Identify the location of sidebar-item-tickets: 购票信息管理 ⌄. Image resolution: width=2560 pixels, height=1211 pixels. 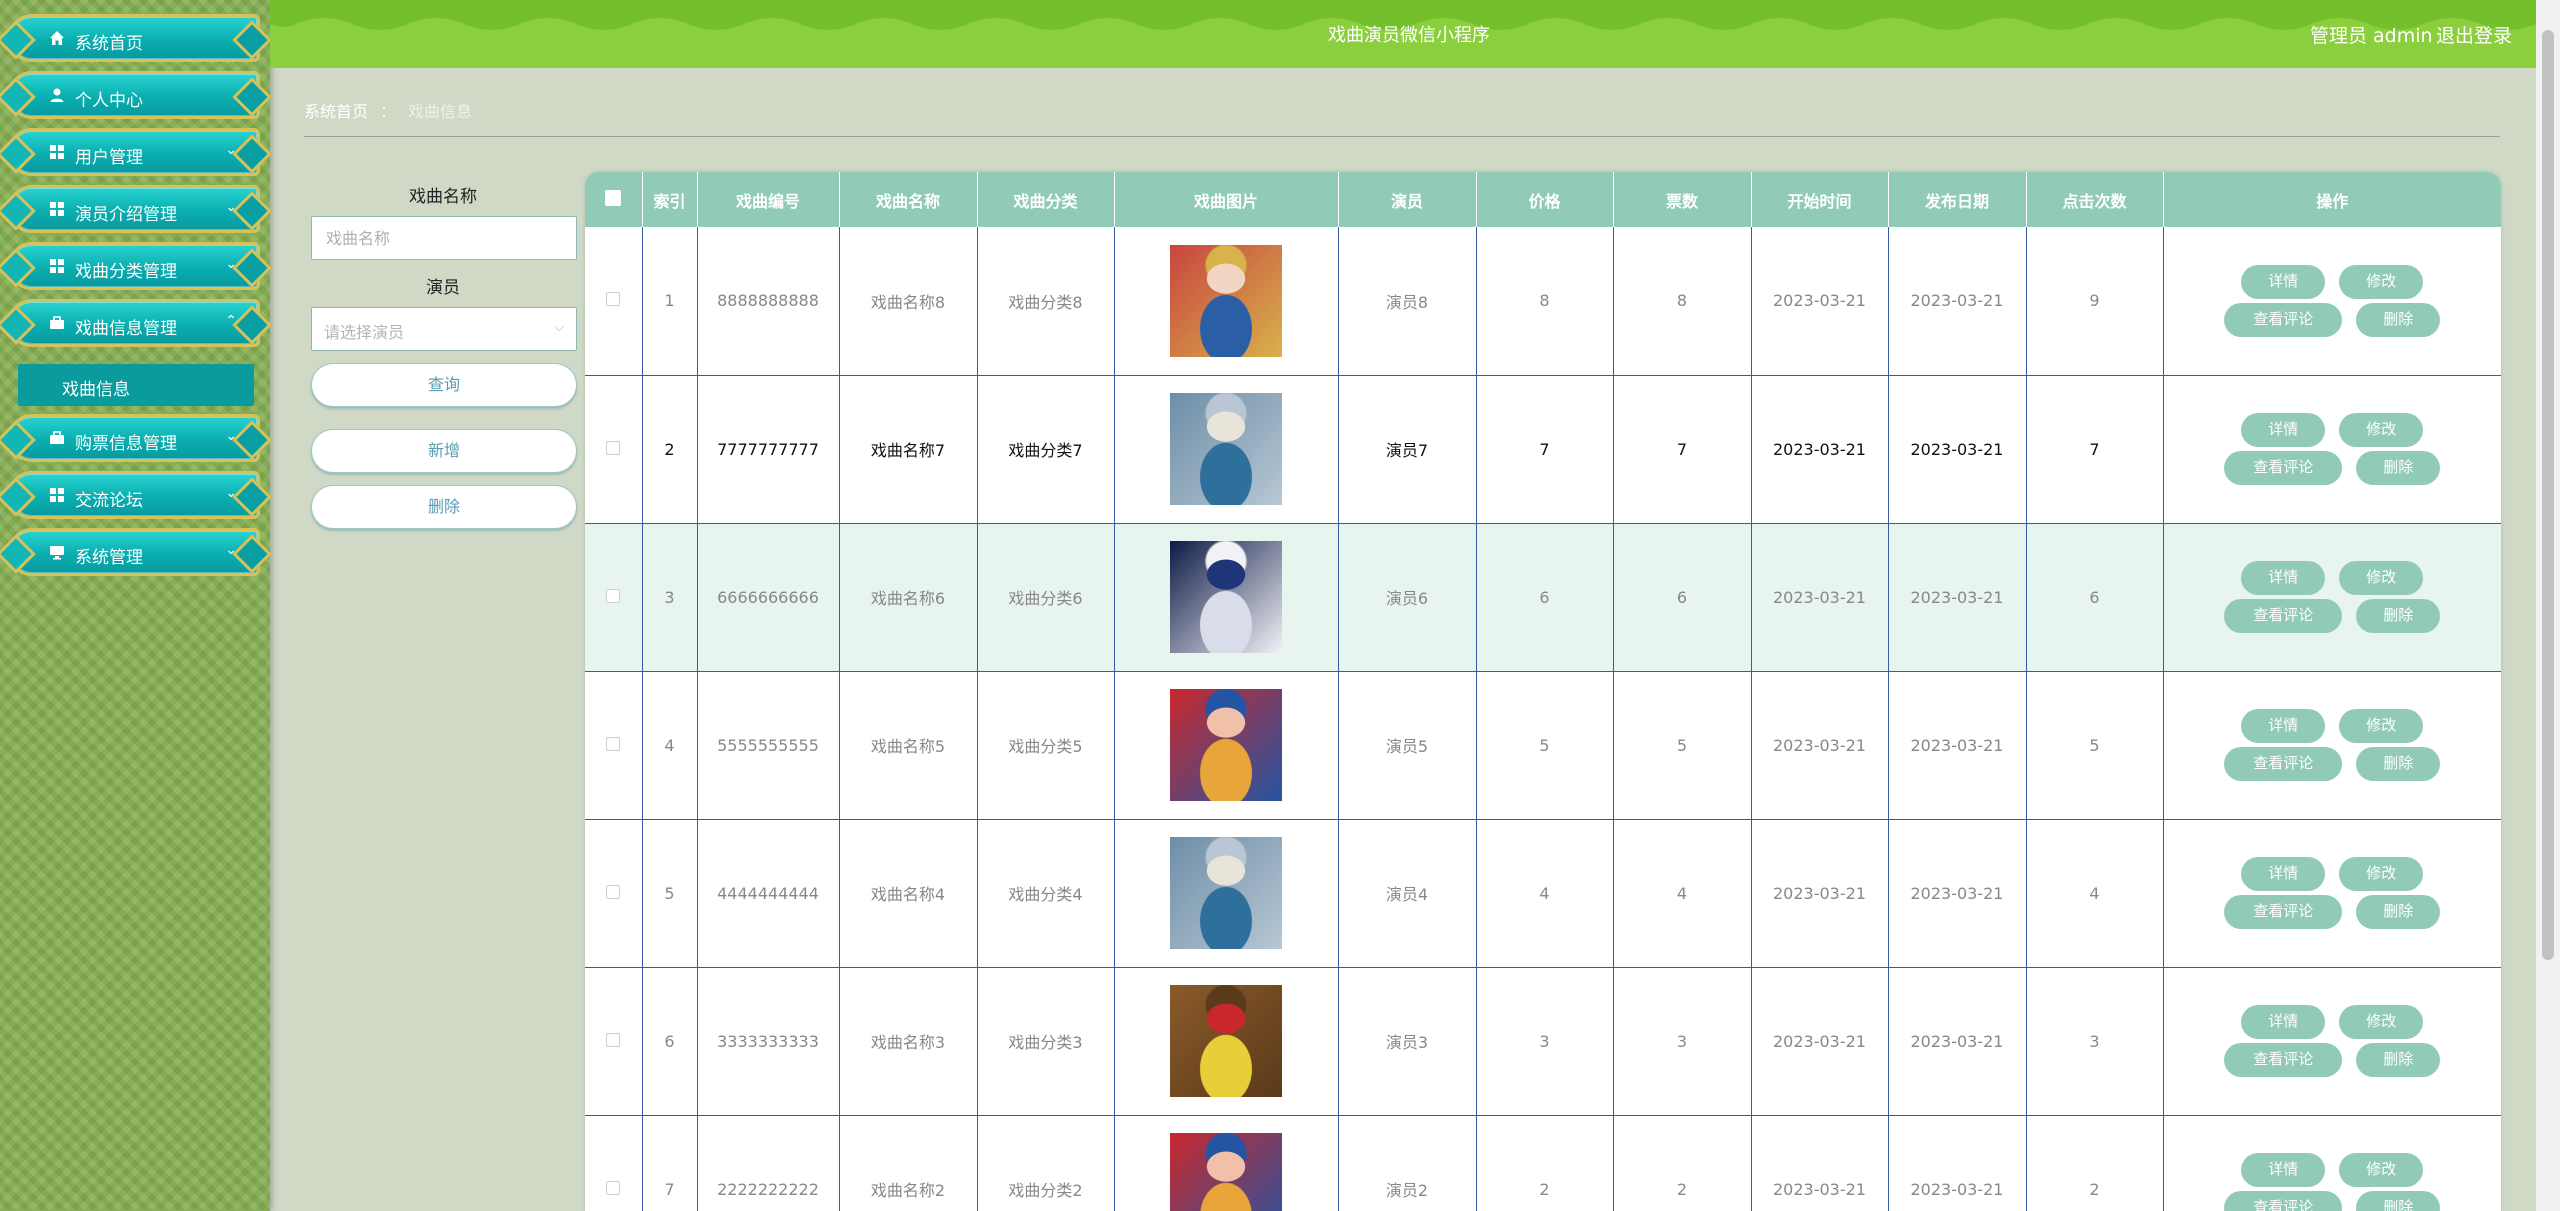
(134, 438).